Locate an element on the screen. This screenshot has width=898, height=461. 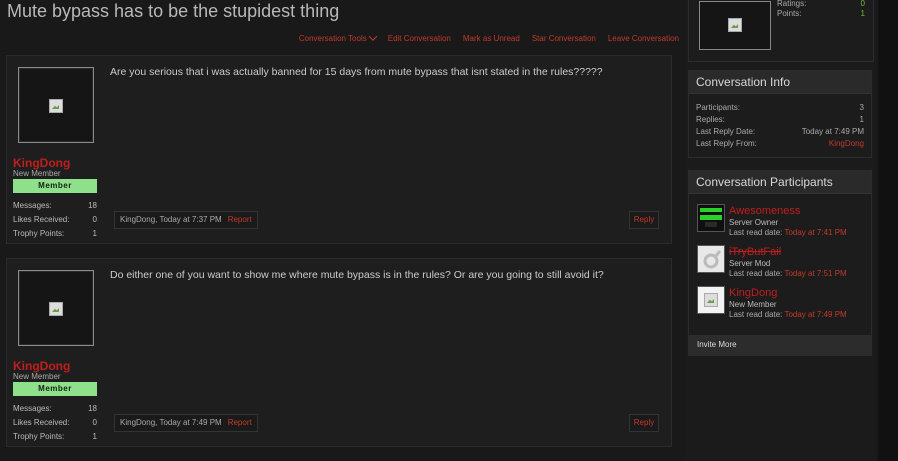
panel-heading: Conversation Participants is located at coordinates (780, 182).